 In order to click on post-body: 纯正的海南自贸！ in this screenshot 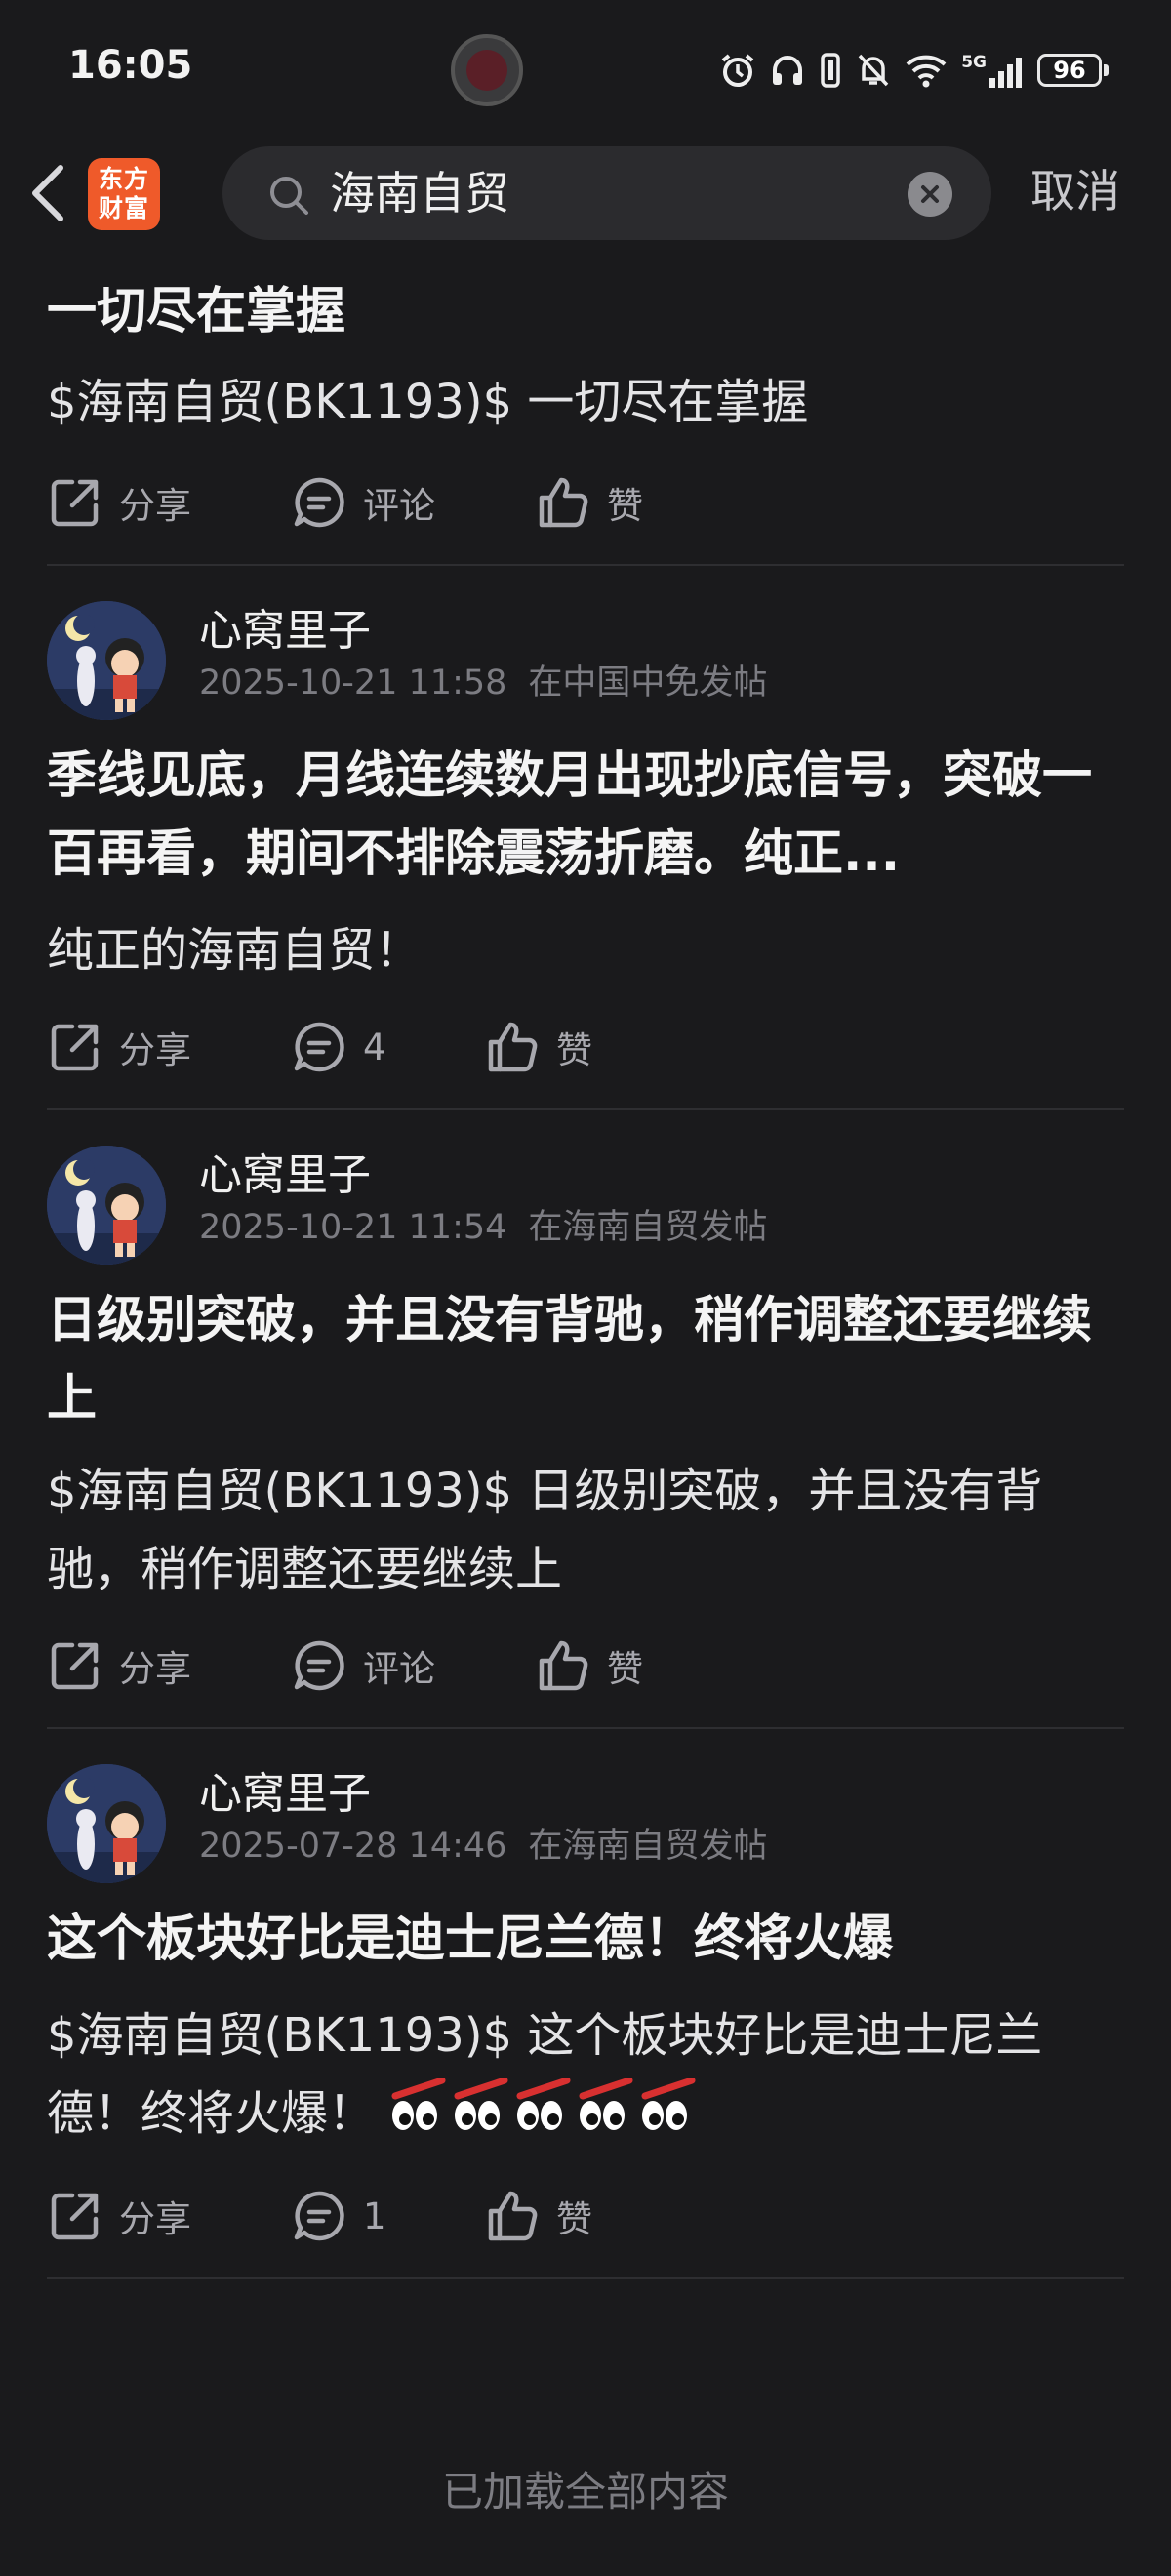, I will do `click(585, 950)`.